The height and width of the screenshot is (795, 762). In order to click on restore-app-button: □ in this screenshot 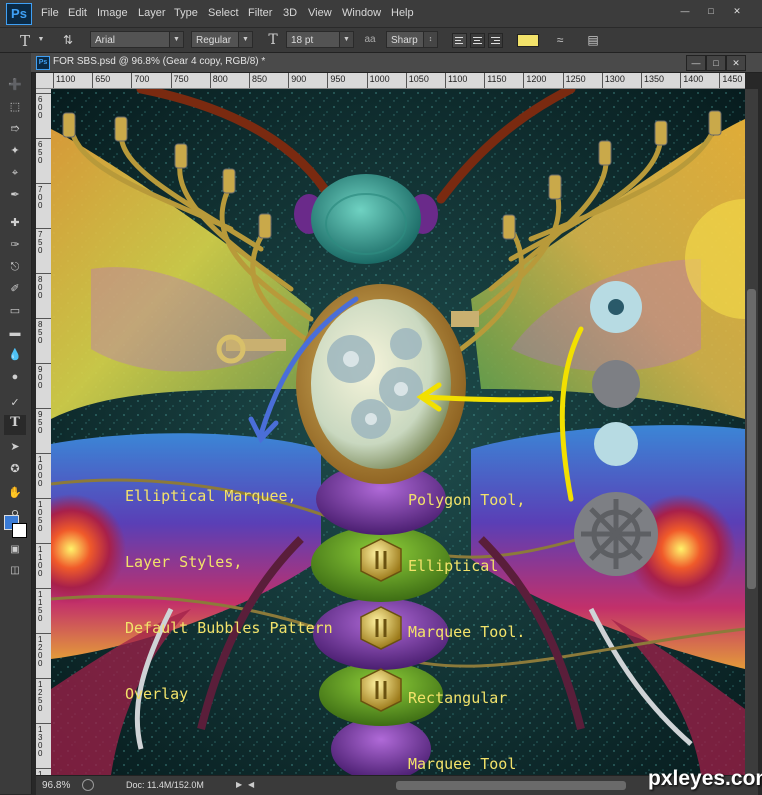, I will do `click(711, 11)`.